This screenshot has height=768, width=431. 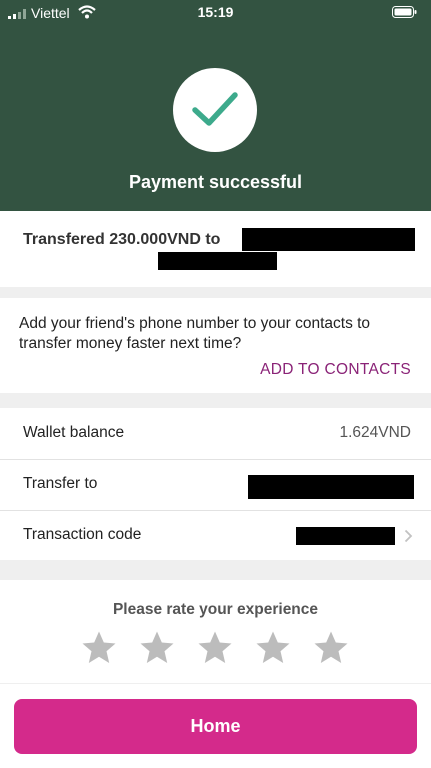 I want to click on star-rating, so click(x=216, y=648).